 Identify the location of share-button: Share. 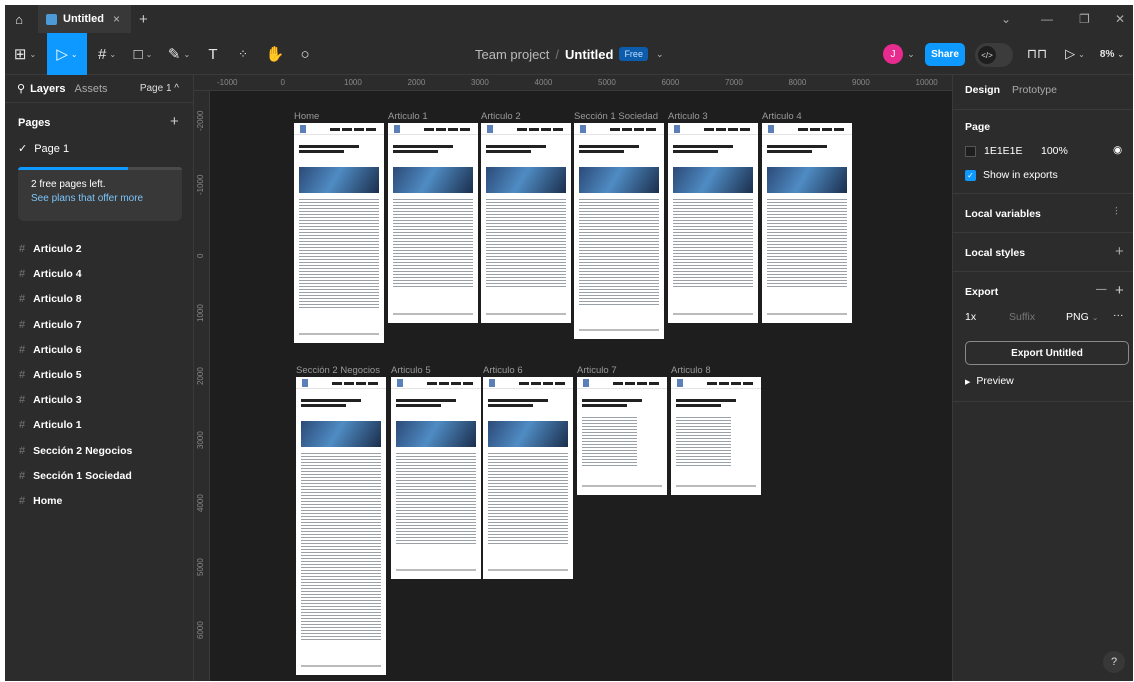
(945, 54).